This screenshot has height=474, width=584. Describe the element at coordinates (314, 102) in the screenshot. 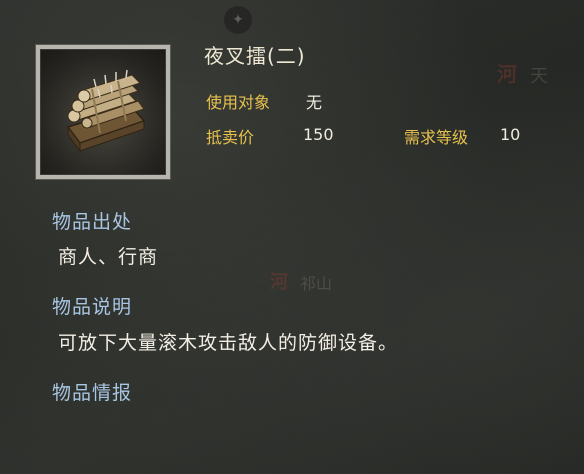

I see `use-target-value: 无` at that location.